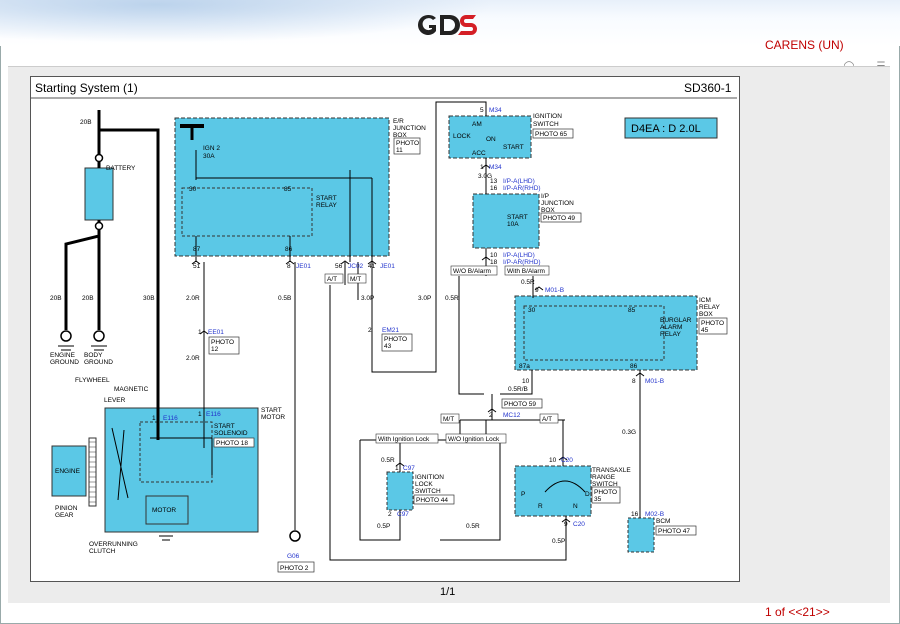 The image size is (900, 624). I want to click on sheet-code: SD360-1, so click(708, 88).